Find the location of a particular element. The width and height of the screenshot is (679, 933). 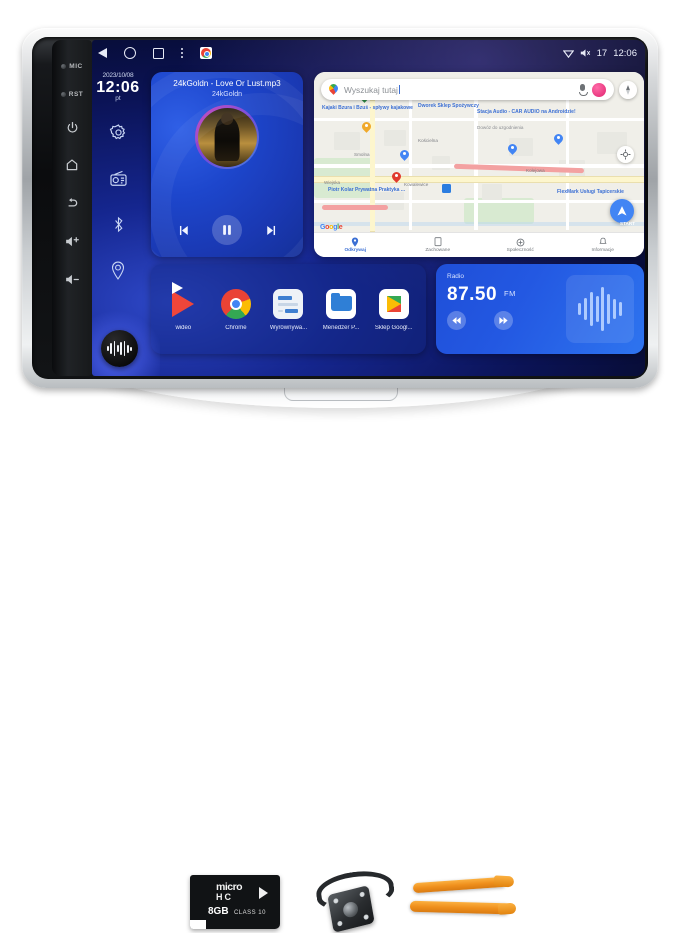

rear-view-camera is located at coordinates (353, 899).